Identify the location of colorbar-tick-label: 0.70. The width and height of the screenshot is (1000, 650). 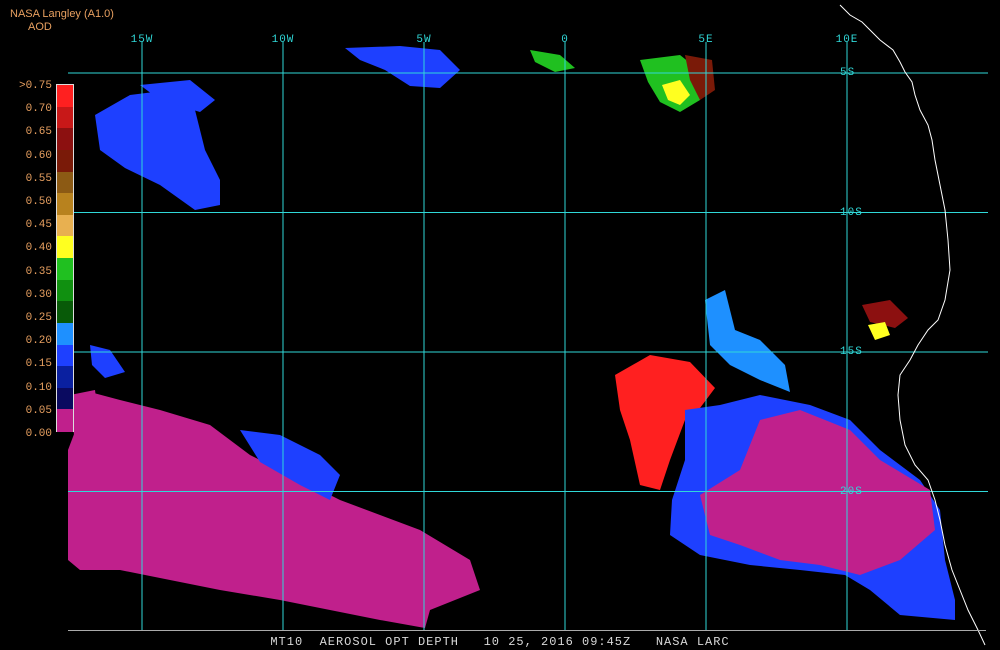
(38, 109).